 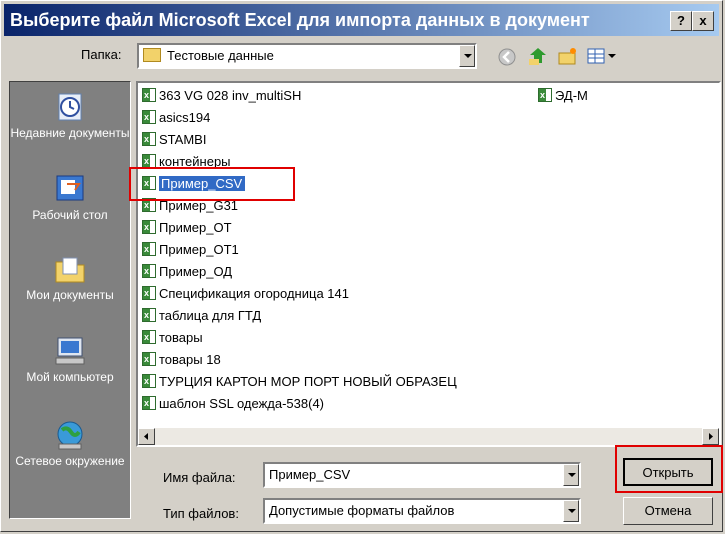 I want to click on filename-input: Пример_CSV, so click(x=422, y=475).